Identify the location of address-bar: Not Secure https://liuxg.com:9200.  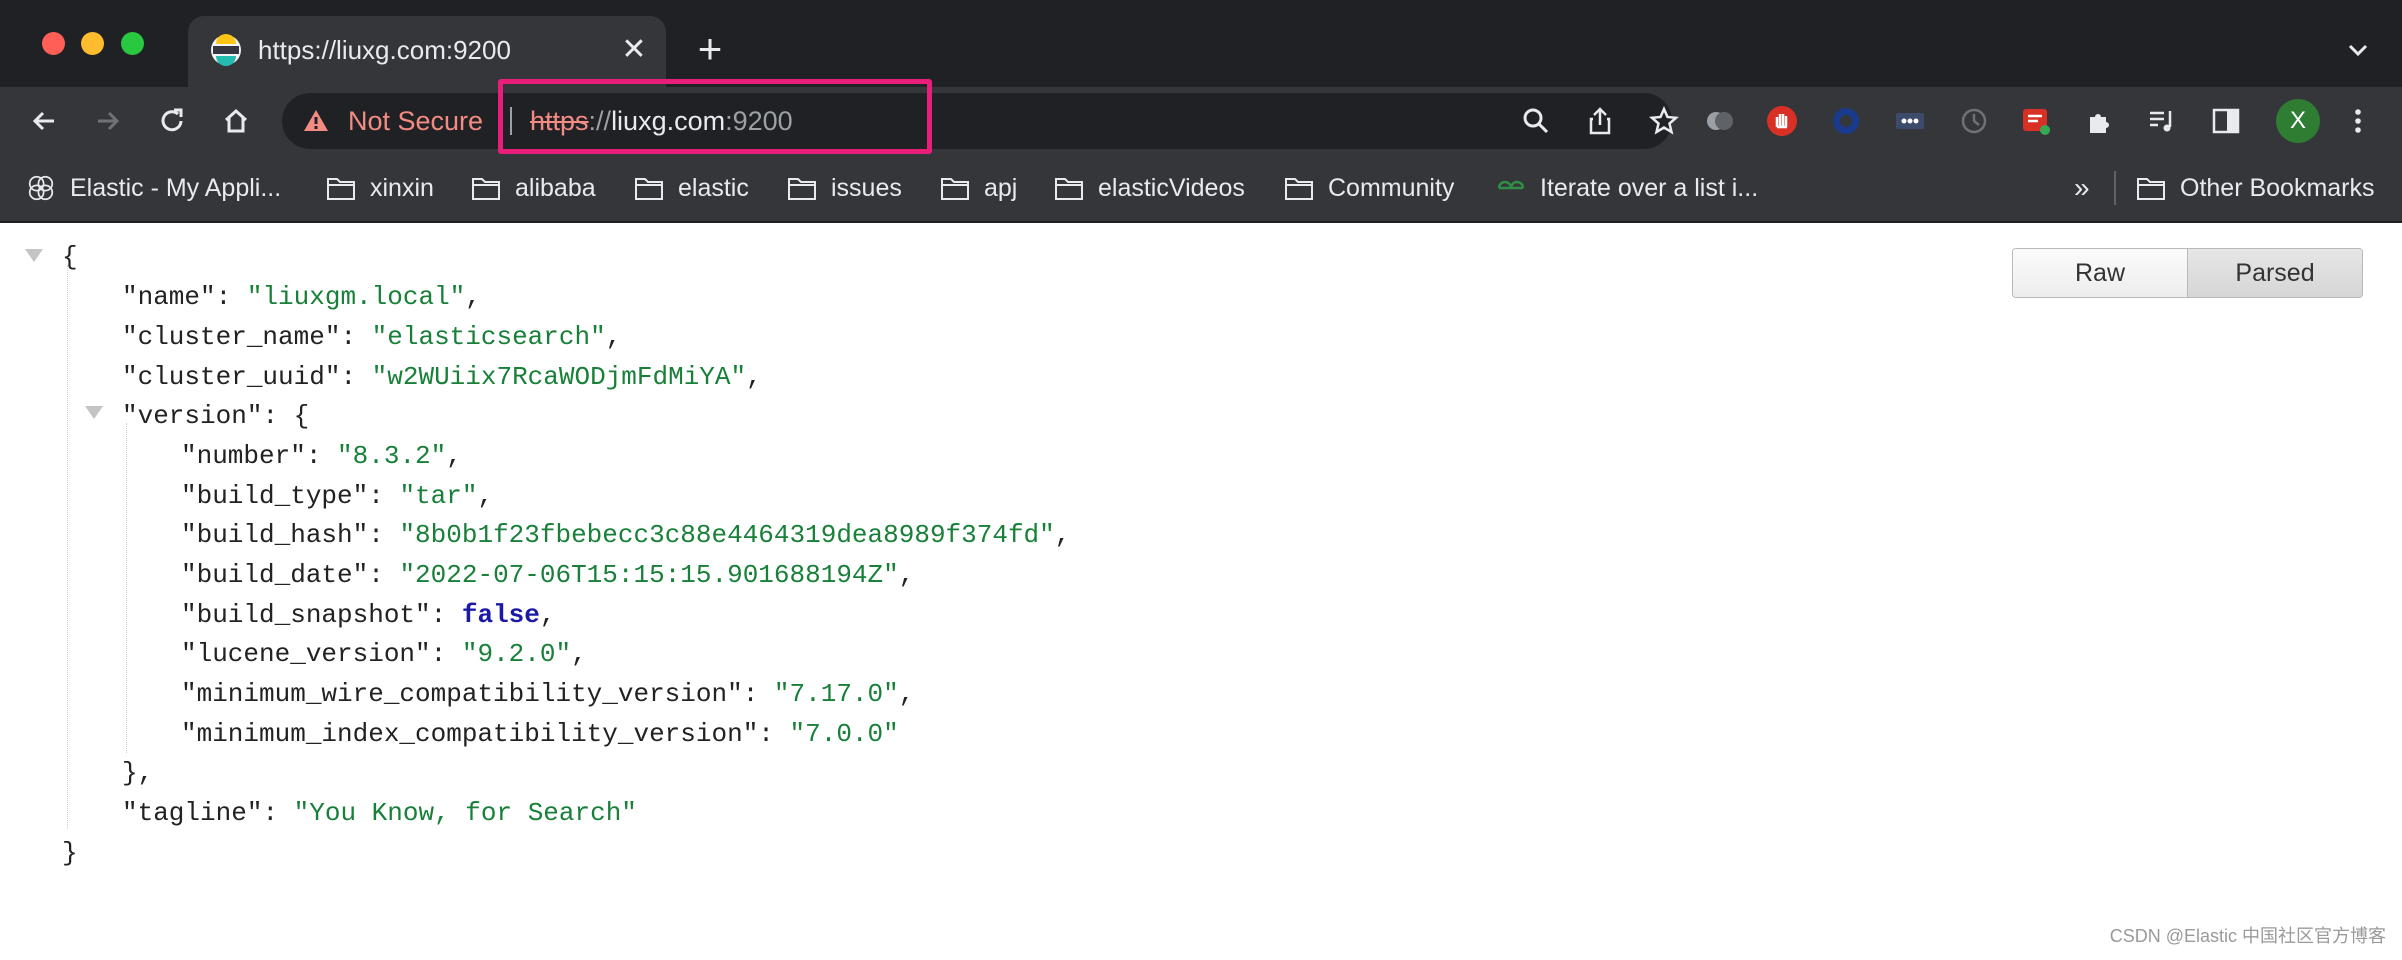
(981, 121).